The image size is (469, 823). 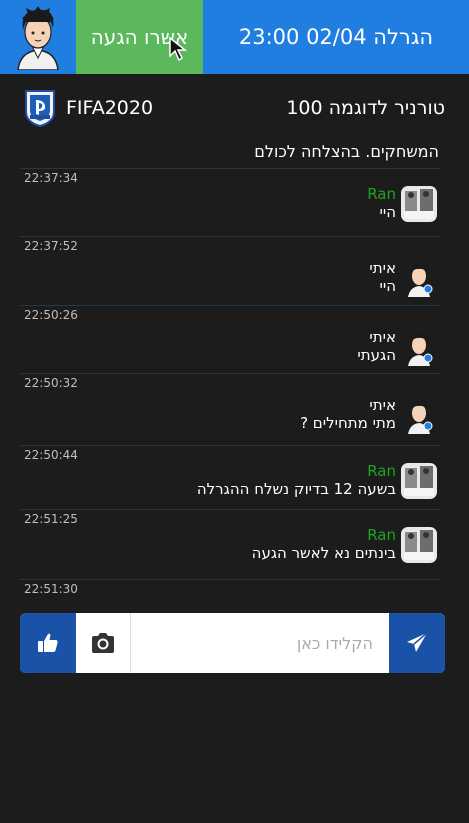 What do you see at coordinates (178, 49) in the screenshot?
I see `mouse-cursor-icon` at bounding box center [178, 49].